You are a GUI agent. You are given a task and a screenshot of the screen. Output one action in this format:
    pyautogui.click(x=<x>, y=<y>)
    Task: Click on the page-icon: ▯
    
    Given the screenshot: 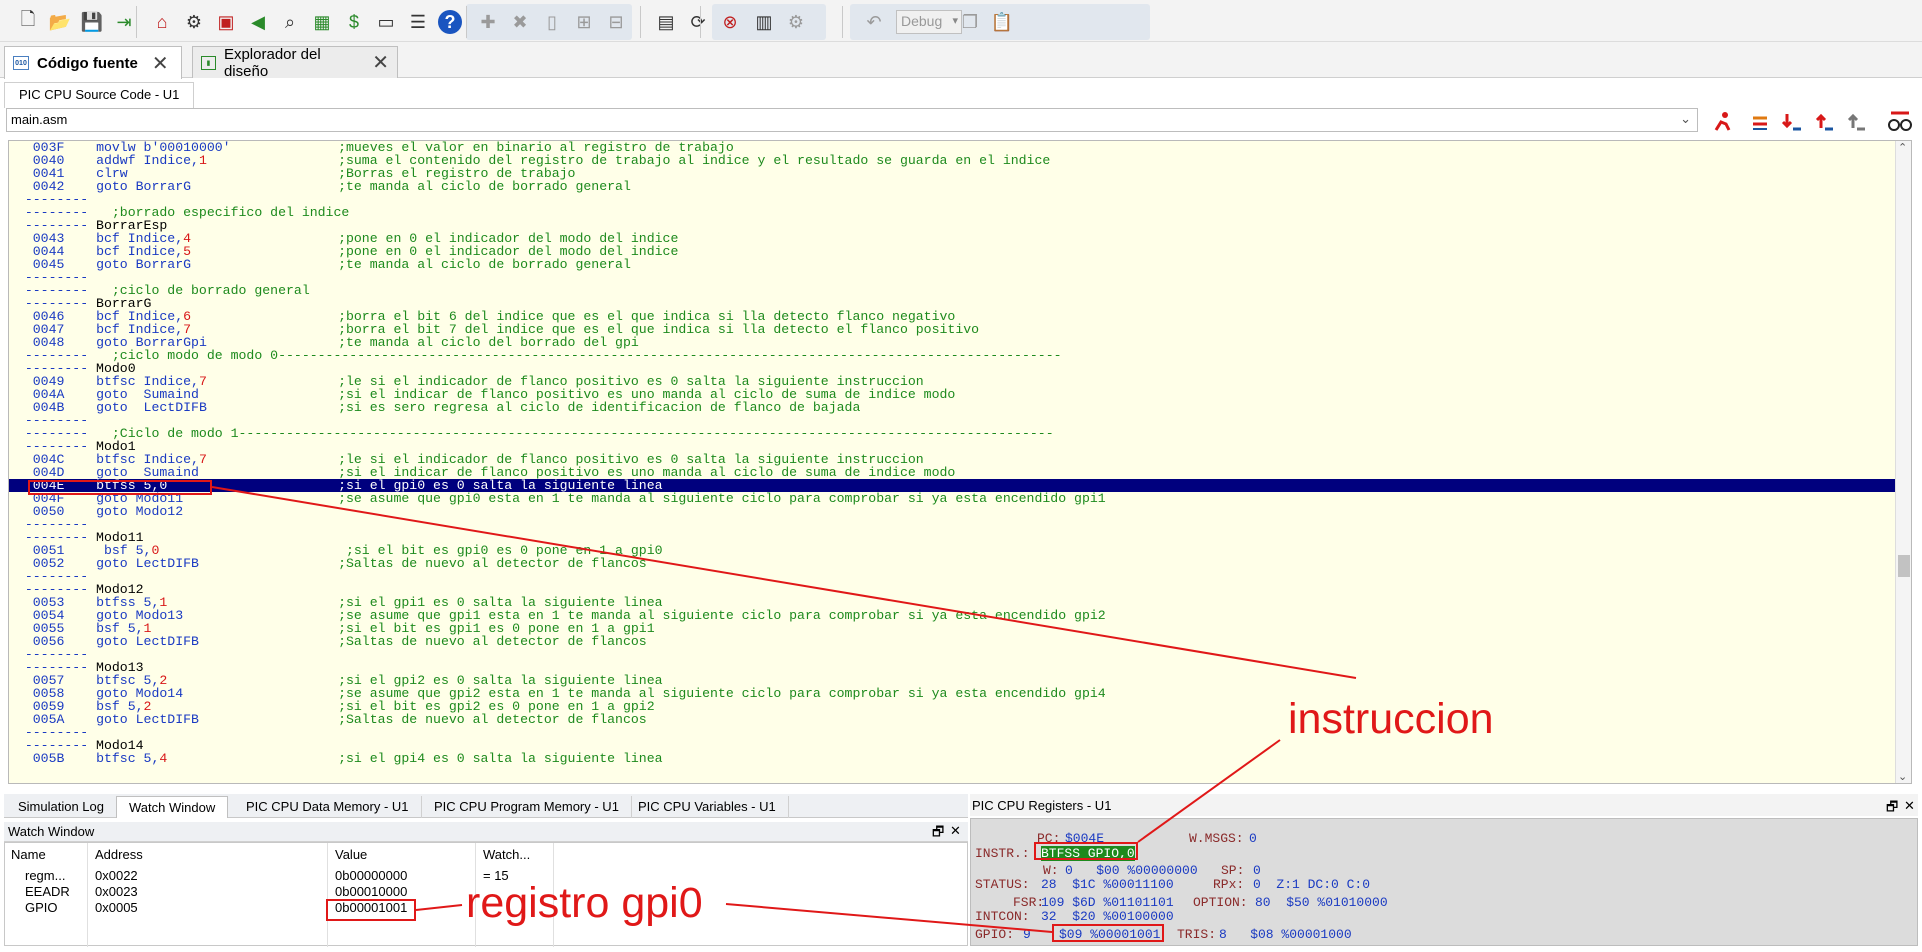 What is the action you would take?
    pyautogui.click(x=552, y=22)
    